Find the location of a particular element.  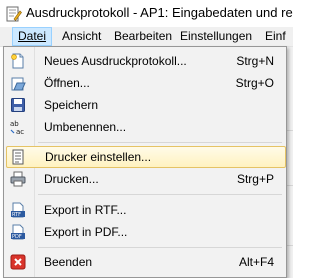

exit-icon is located at coordinates (18, 262).